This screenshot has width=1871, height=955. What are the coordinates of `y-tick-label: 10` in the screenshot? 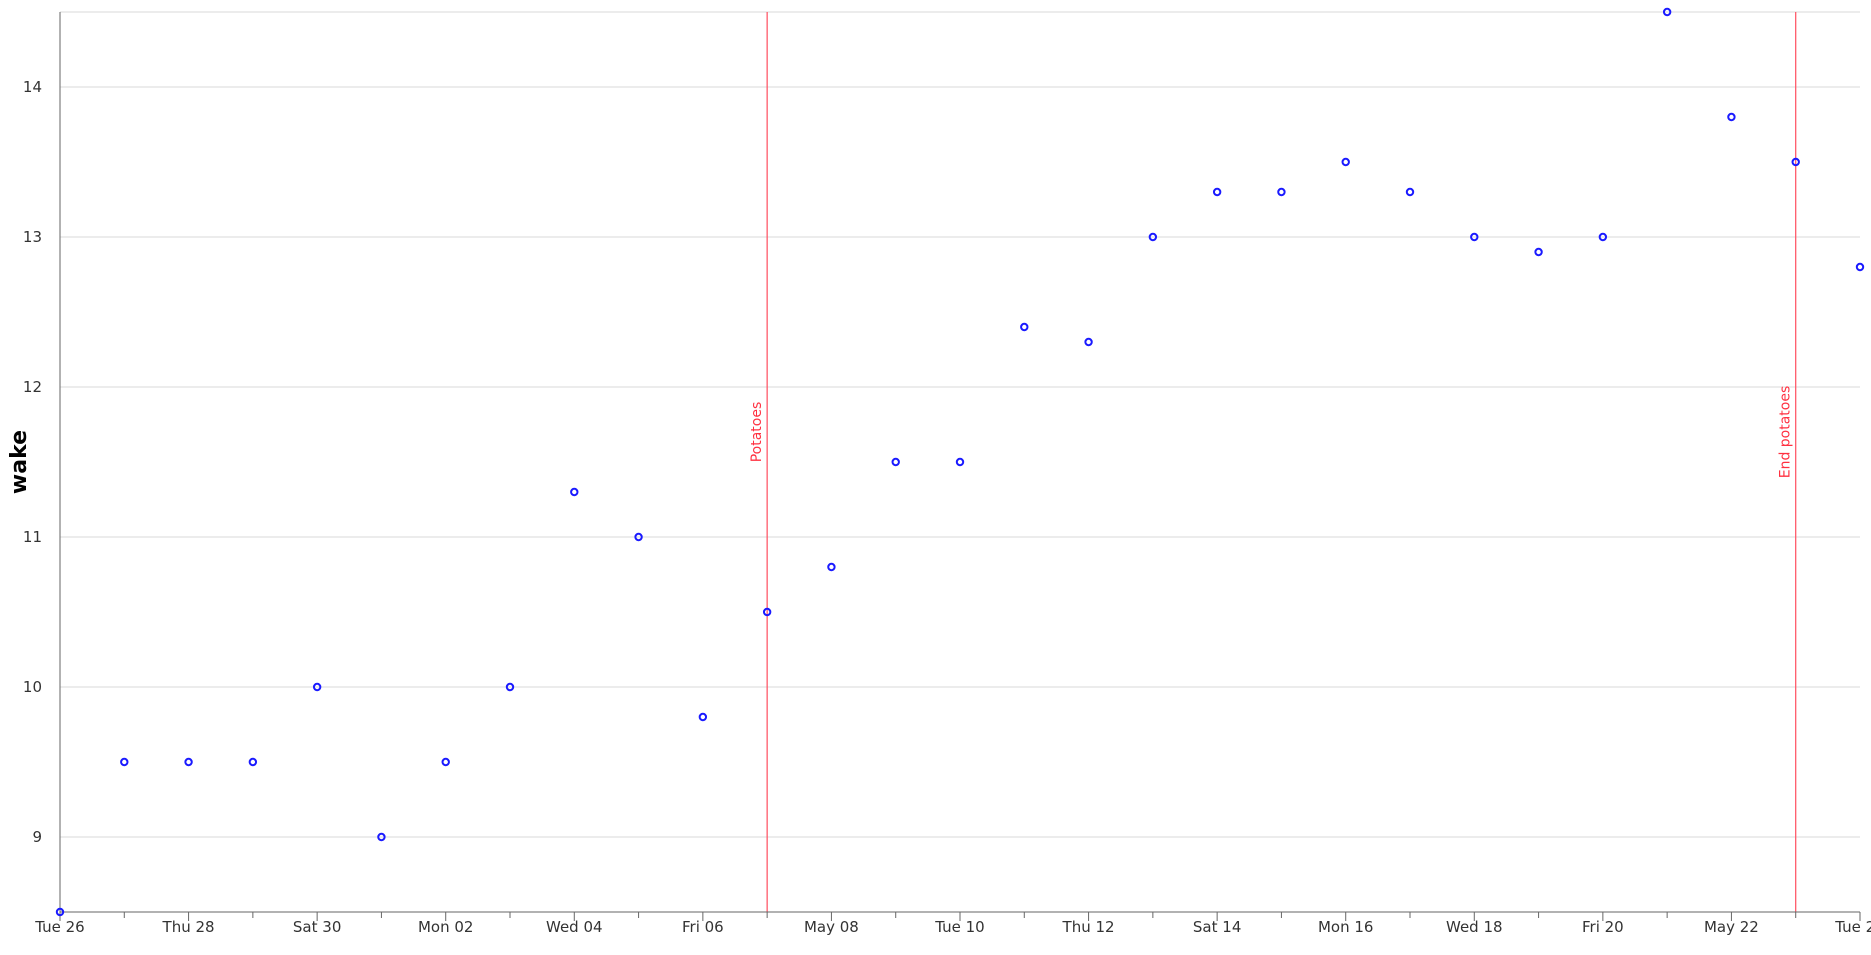 It's located at (32, 687).